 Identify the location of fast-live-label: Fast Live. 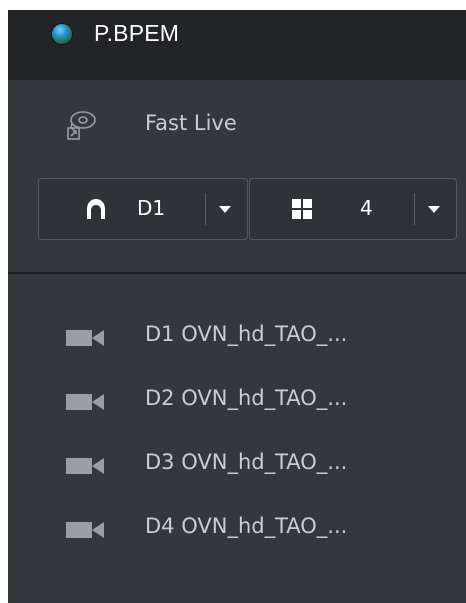
(191, 123).